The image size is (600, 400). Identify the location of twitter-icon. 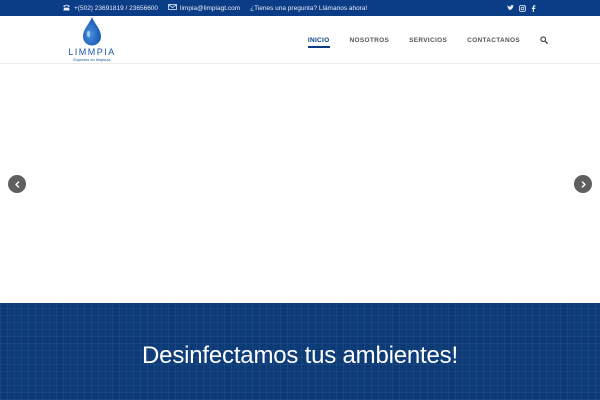
(510, 8).